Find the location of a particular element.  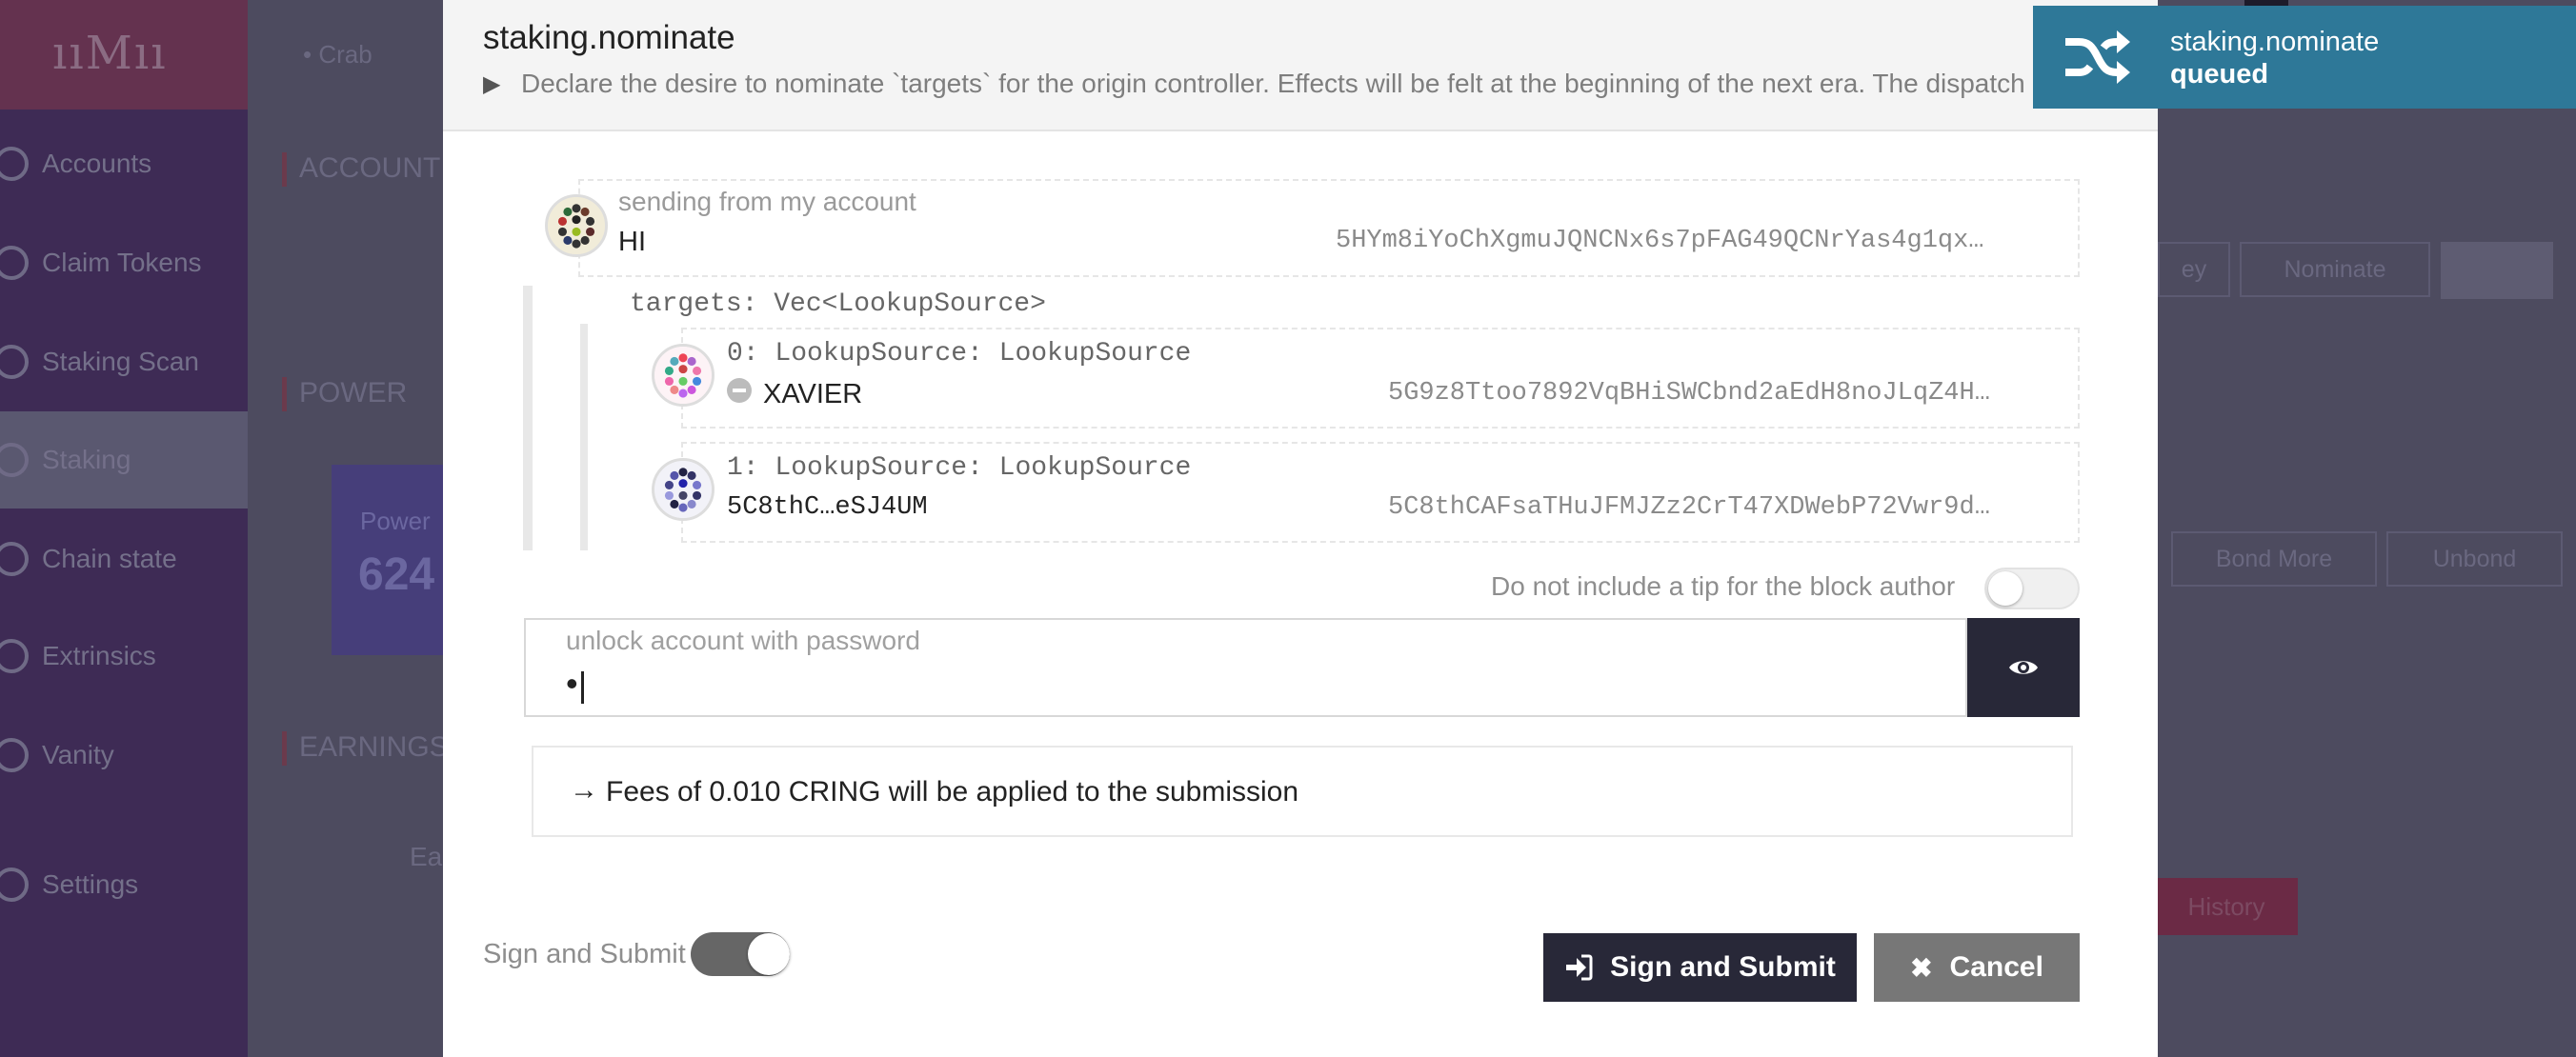

expand-documentation-icon: ▶ is located at coordinates (492, 84).